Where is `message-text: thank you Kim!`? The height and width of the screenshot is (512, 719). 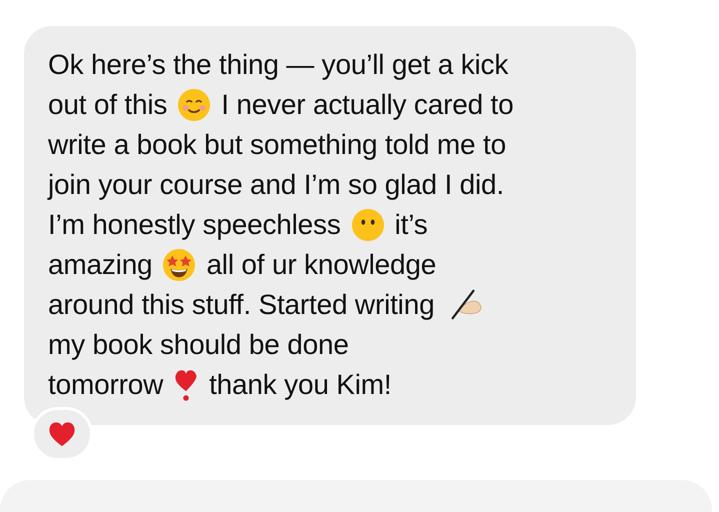
message-text: thank you Kim! is located at coordinates (300, 385).